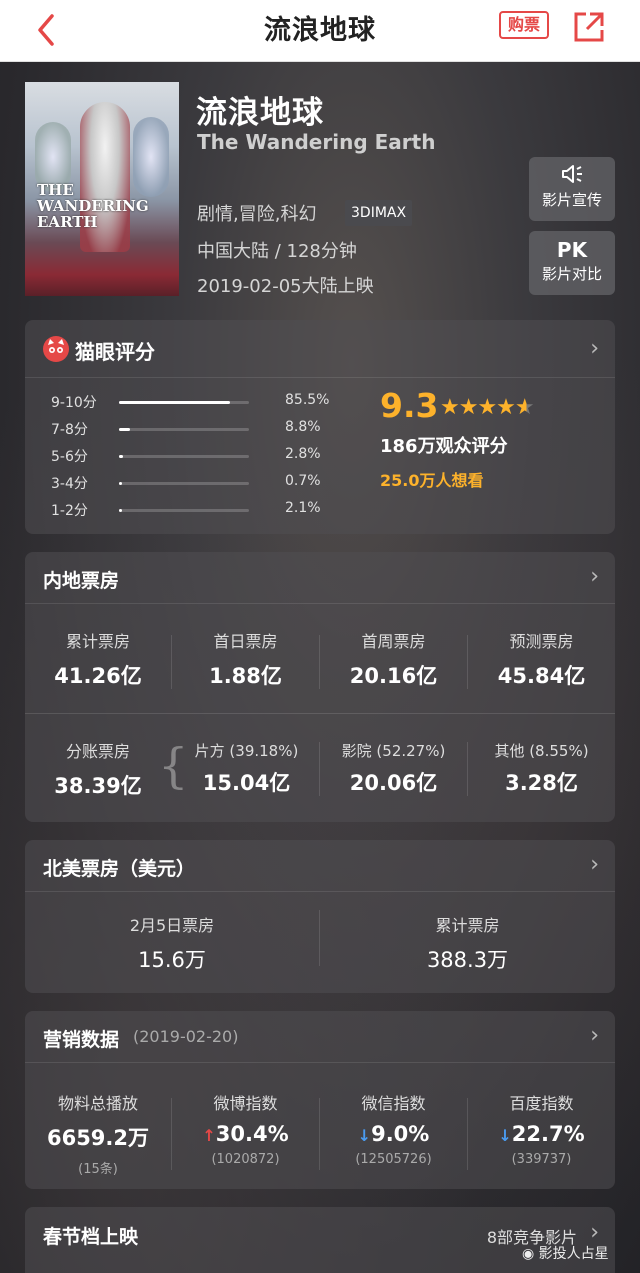 The image size is (640, 1273). What do you see at coordinates (246, 783) in the screenshot?
I see `stat-value: 15.04亿` at bounding box center [246, 783].